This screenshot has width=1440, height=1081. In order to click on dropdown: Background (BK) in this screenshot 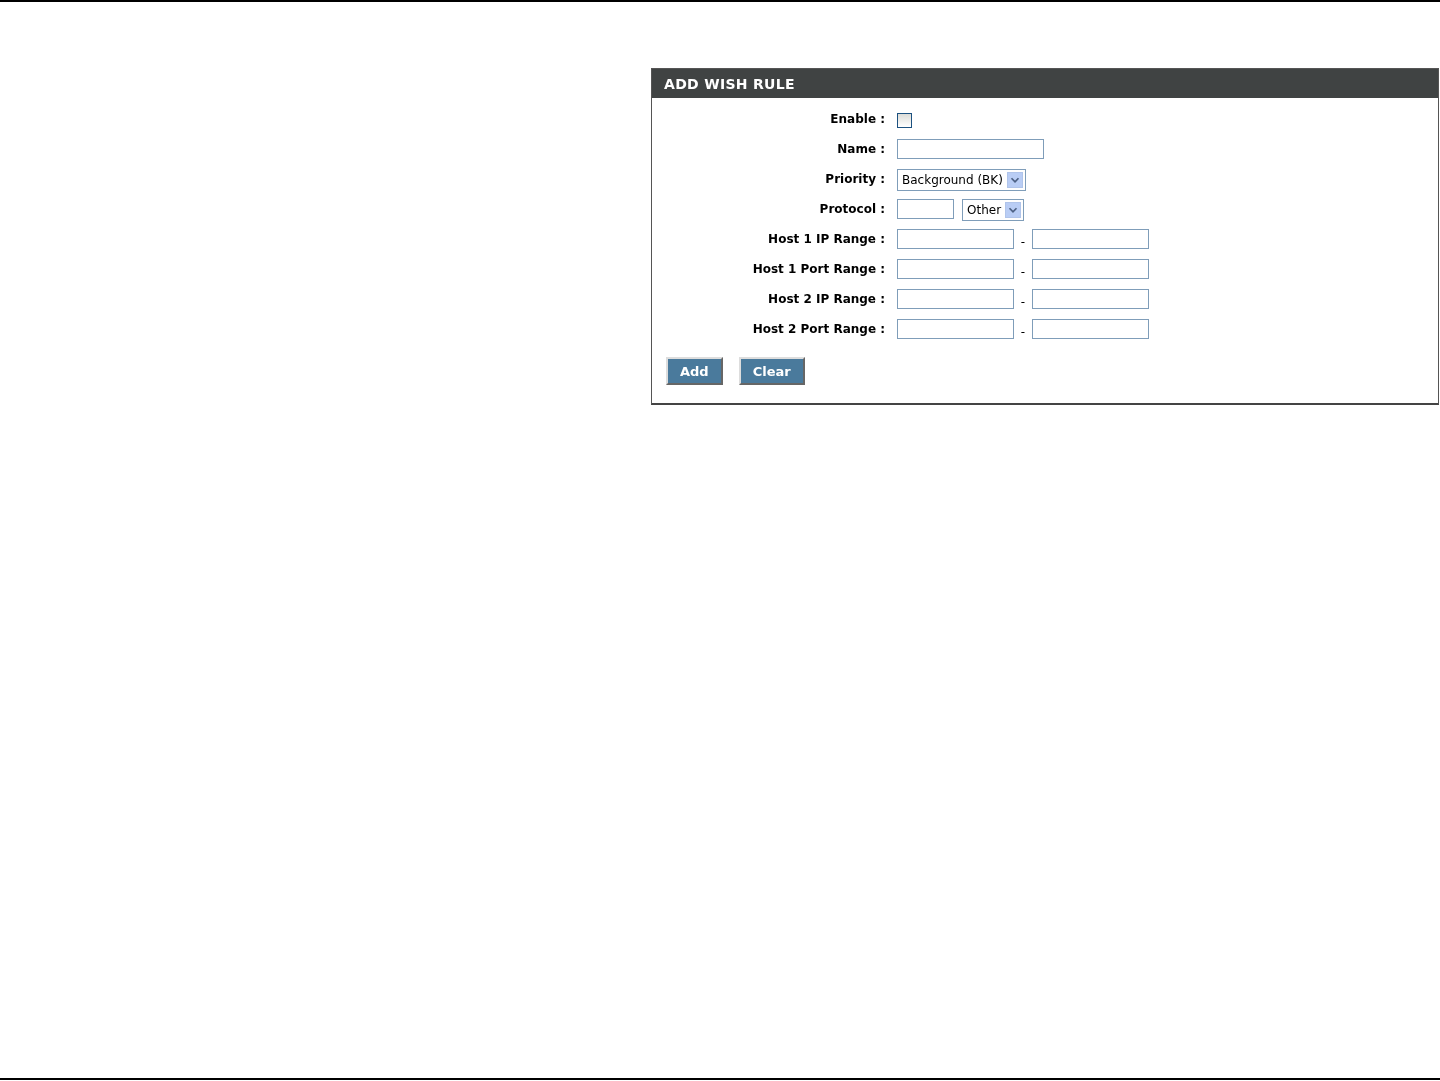, I will do `click(961, 180)`.